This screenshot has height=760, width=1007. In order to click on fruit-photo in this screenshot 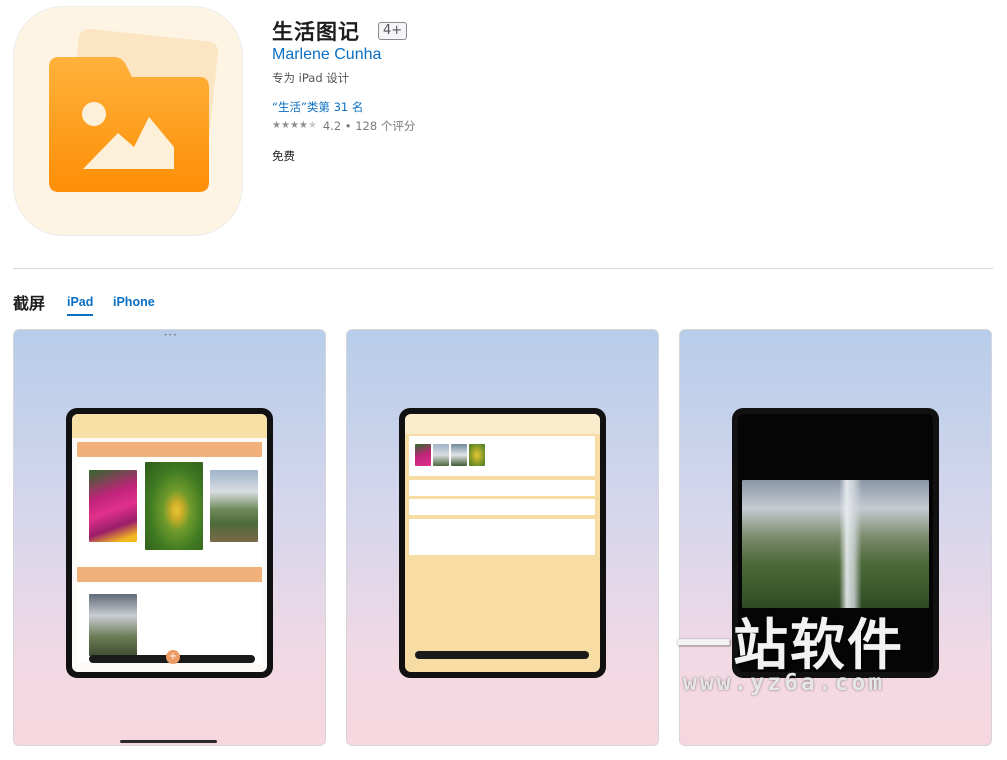, I will do `click(174, 506)`.